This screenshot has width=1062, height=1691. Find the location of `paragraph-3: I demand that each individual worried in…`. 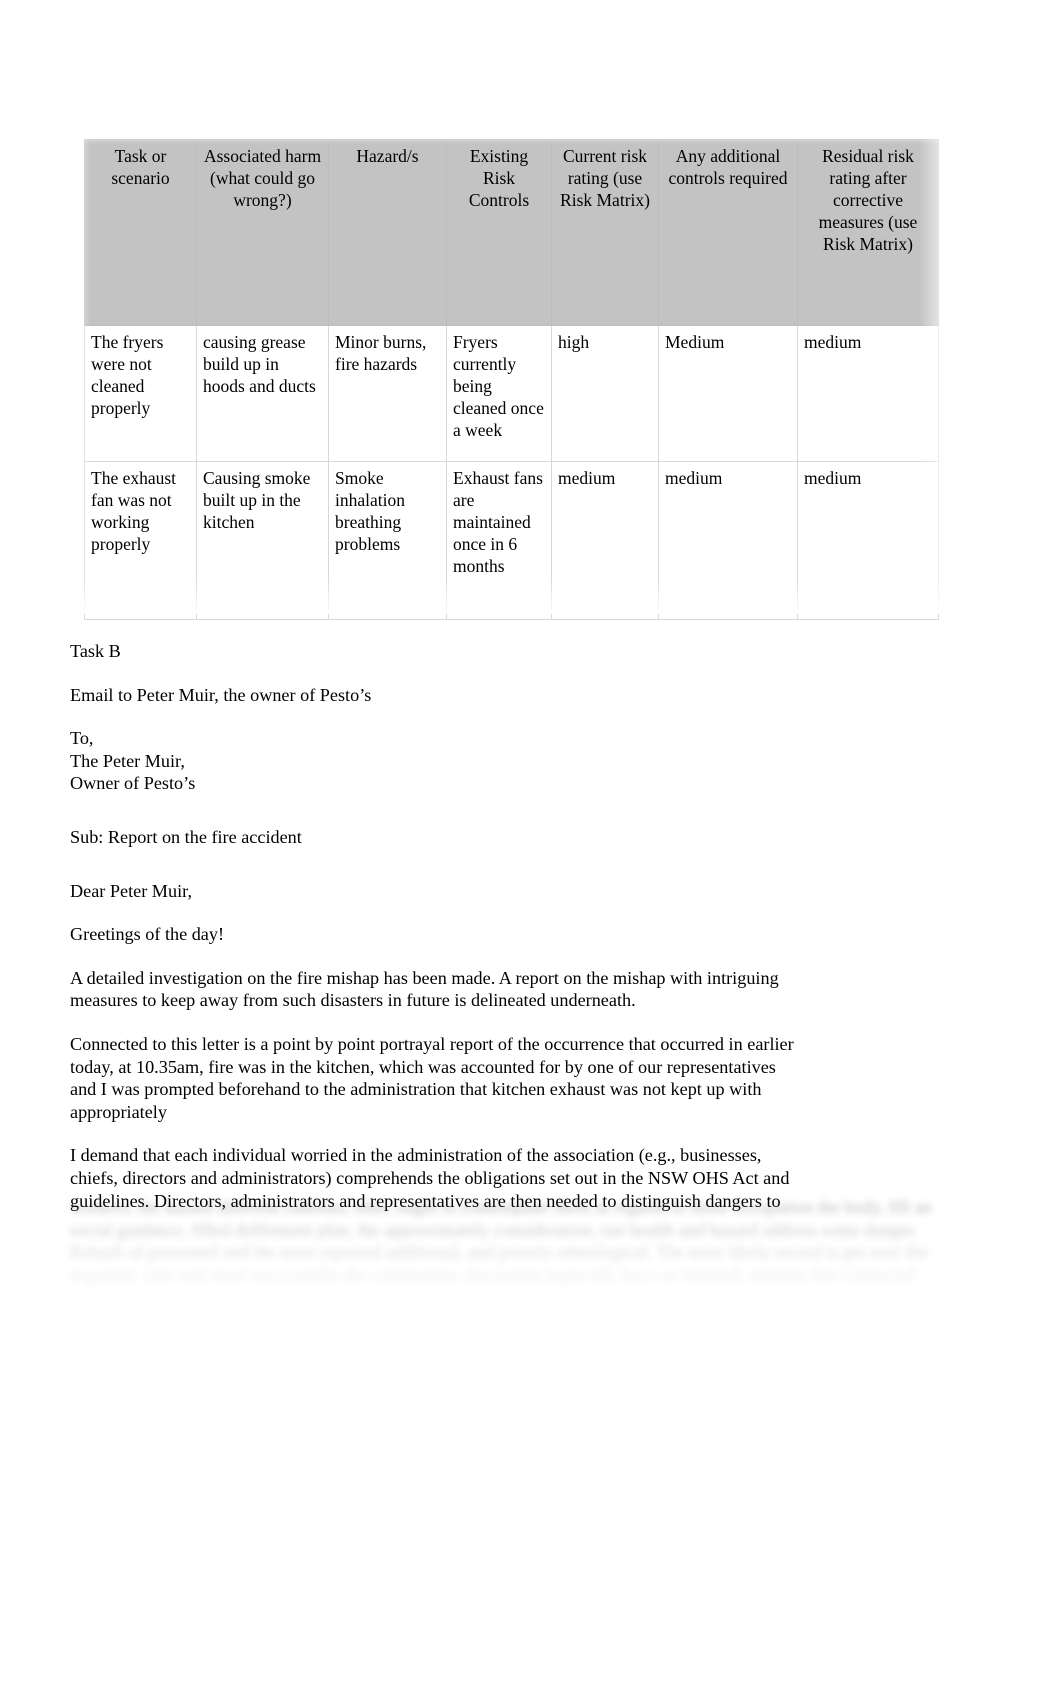

paragraph-3: I demand that each individual worried in… is located at coordinates (430, 1178).